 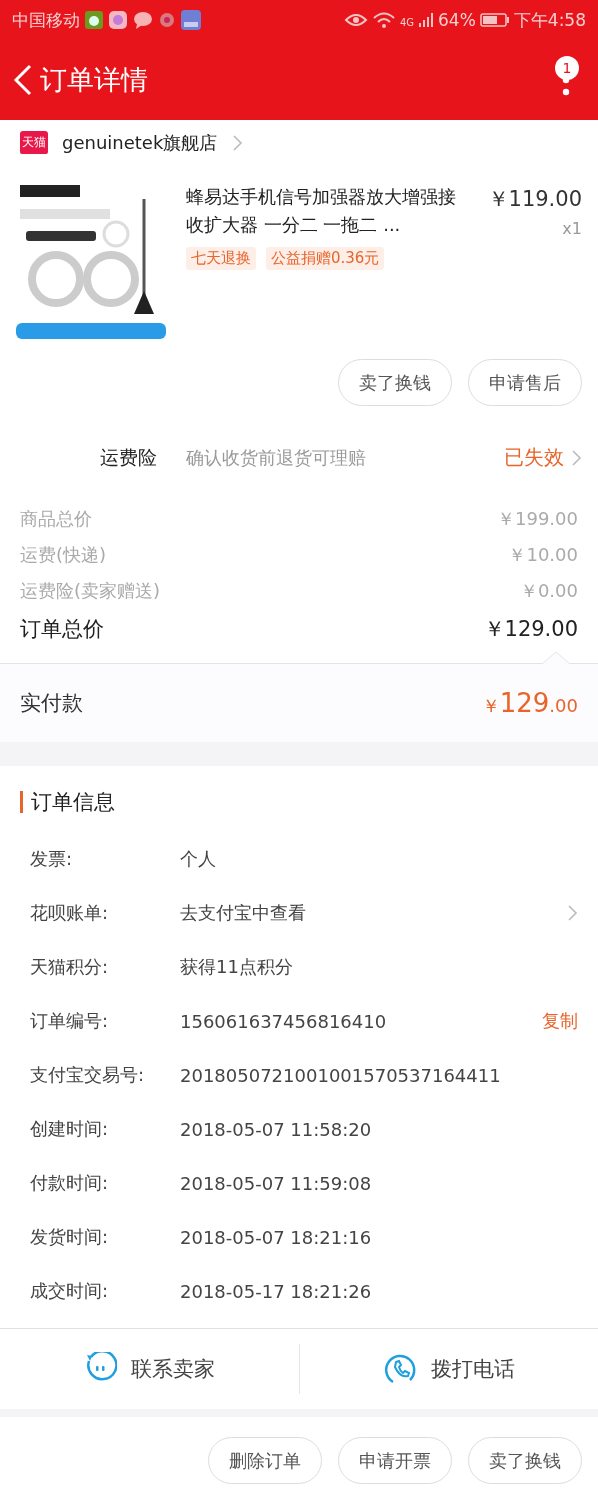 What do you see at coordinates (62, 629) in the screenshot?
I see `cost-label: 订单总价` at bounding box center [62, 629].